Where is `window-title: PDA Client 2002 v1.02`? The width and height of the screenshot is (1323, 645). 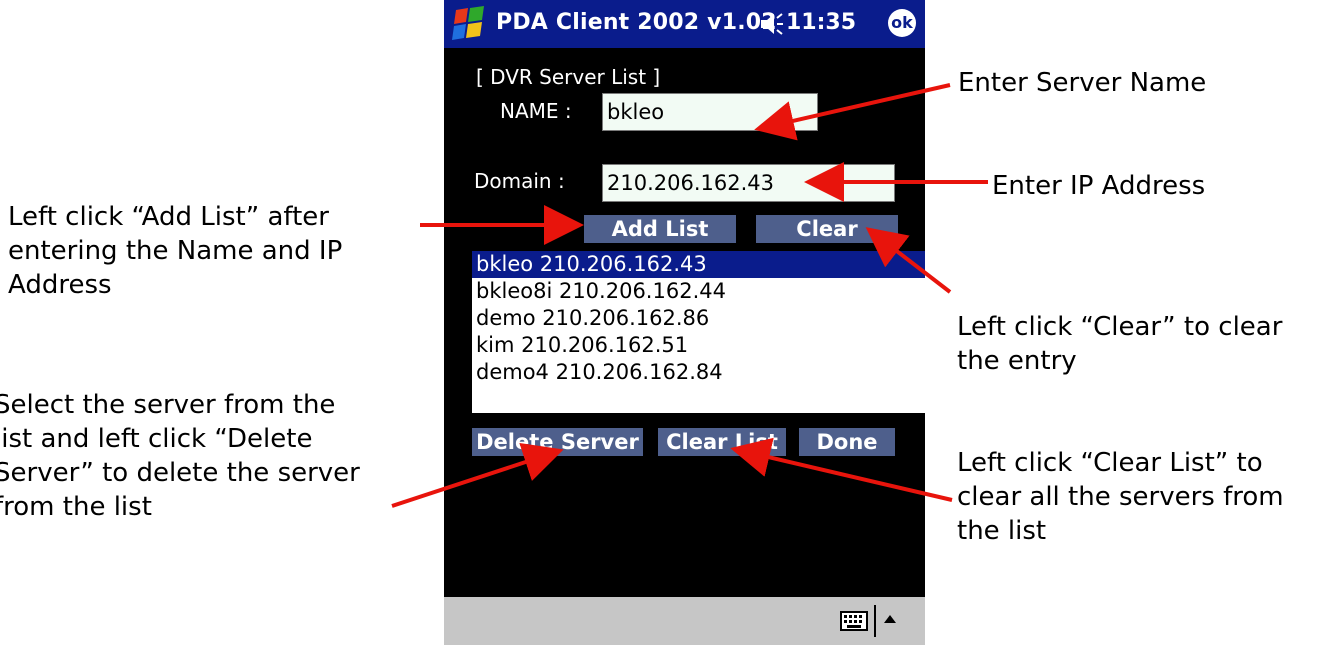 window-title: PDA Client 2002 v1.02 is located at coordinates (636, 22).